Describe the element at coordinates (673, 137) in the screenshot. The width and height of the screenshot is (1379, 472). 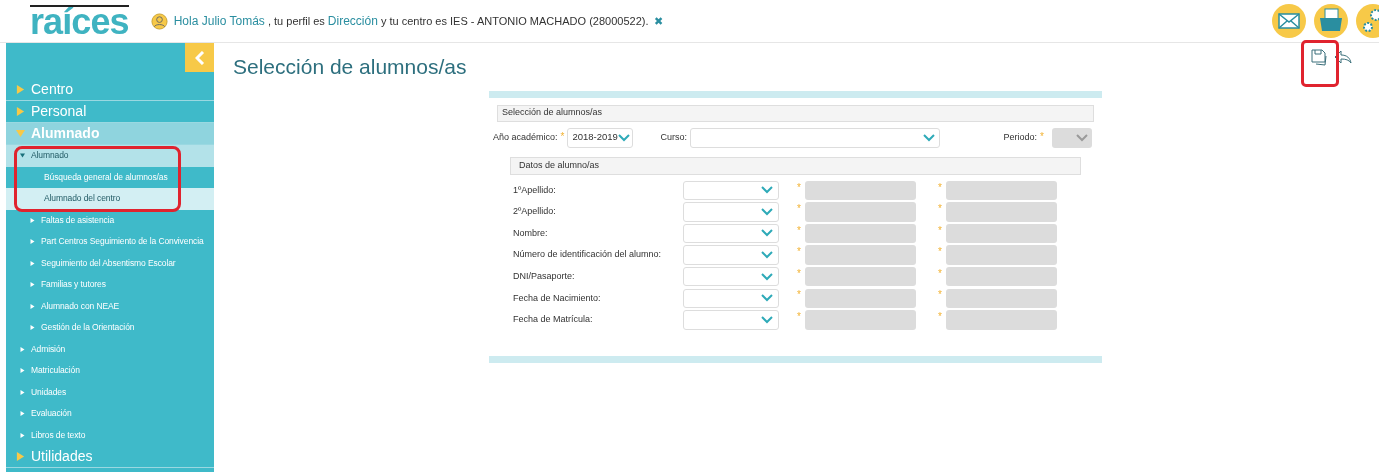
I see `field-label: Curso:` at that location.